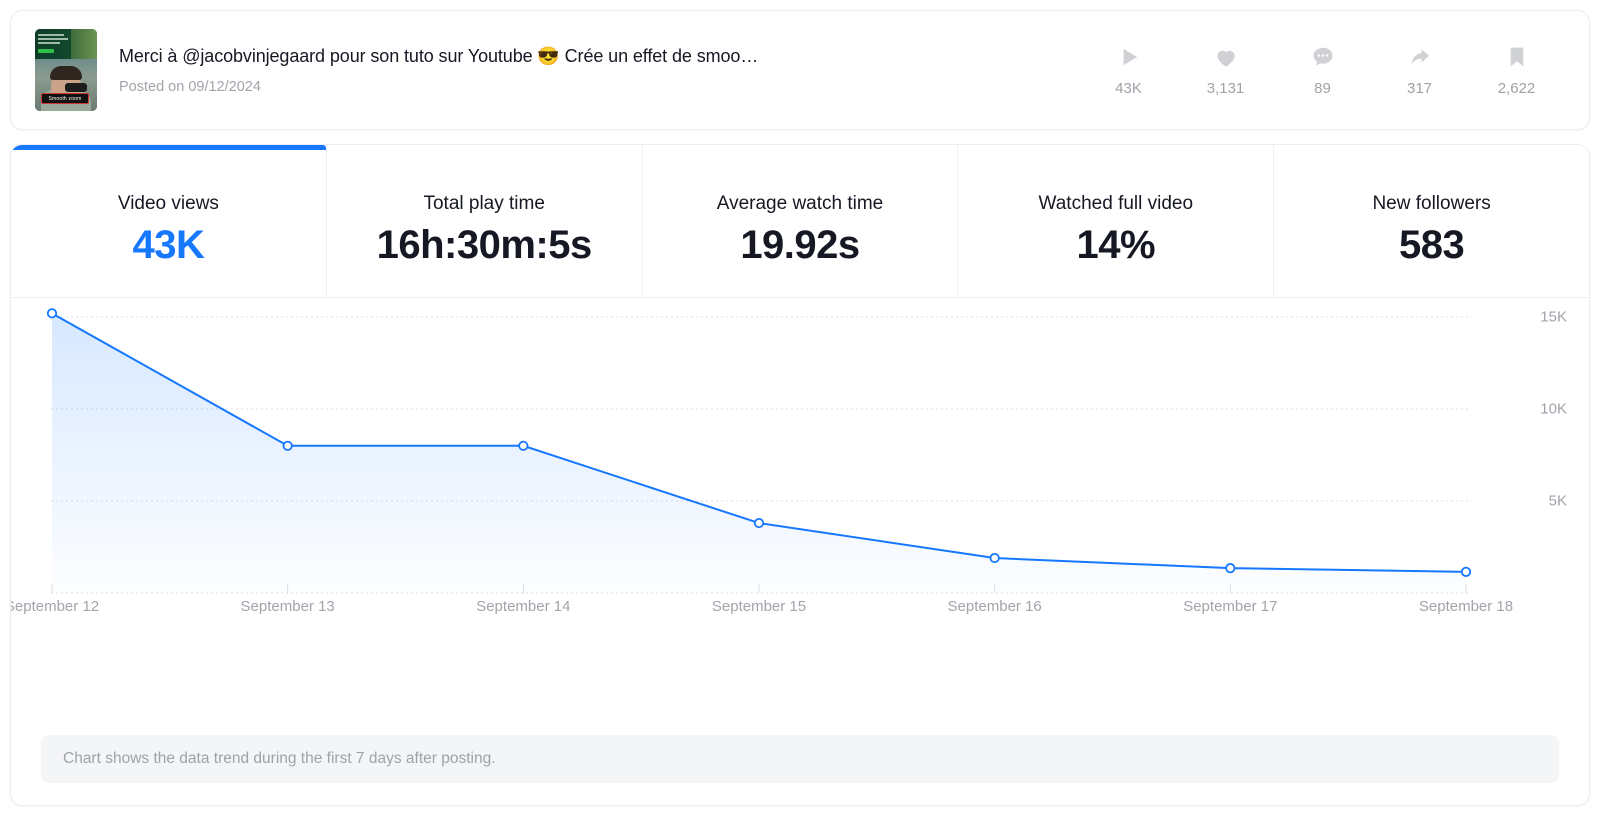 The height and width of the screenshot is (815, 1600). Describe the element at coordinates (800, 203) in the screenshot. I see `tab-label: Average watch time` at that location.